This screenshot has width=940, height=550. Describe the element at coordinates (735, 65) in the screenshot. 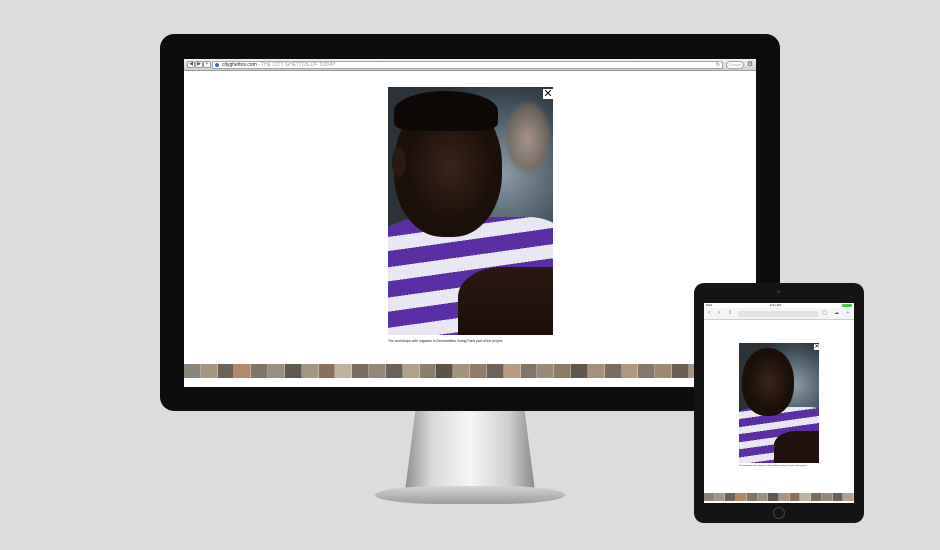

I see `search-input: Google` at that location.